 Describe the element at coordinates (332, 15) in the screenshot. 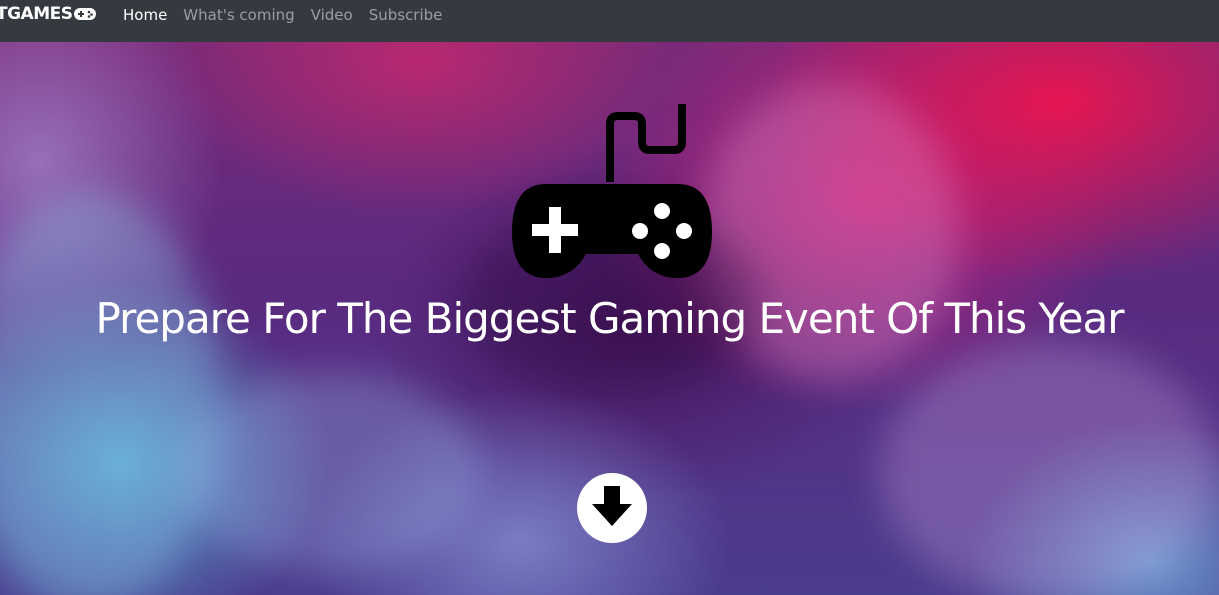

I see `nav-link-video: Video` at that location.